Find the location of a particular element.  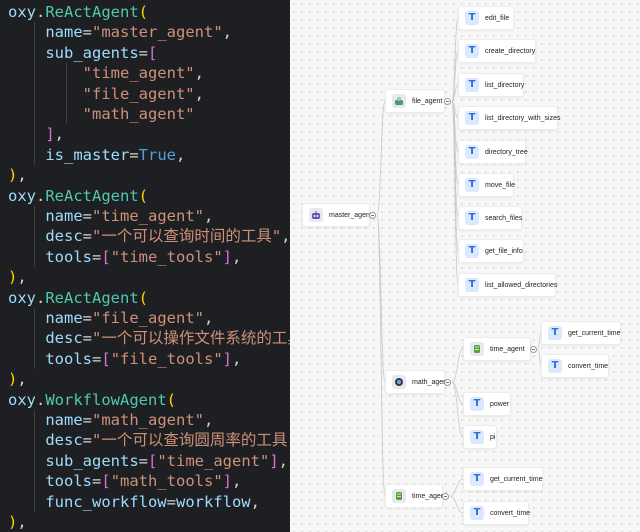

code-line: name="time_agent", is located at coordinates (110, 216).